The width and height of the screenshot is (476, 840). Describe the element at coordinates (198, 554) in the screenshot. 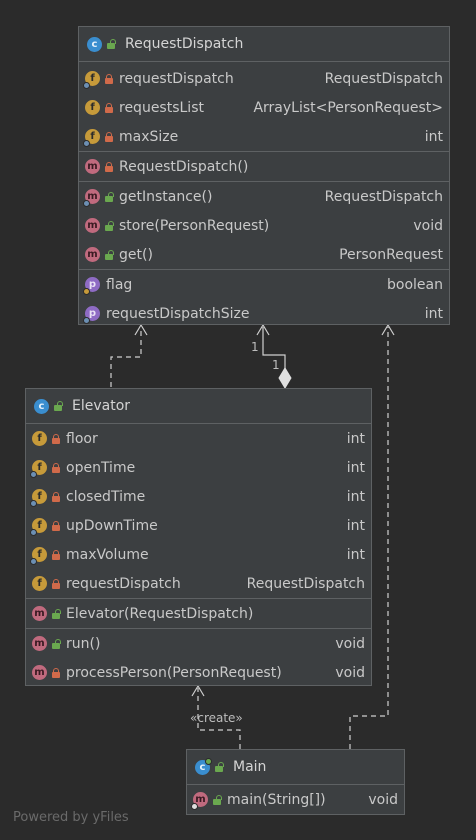

I see `field-row: f maxVolume int` at that location.